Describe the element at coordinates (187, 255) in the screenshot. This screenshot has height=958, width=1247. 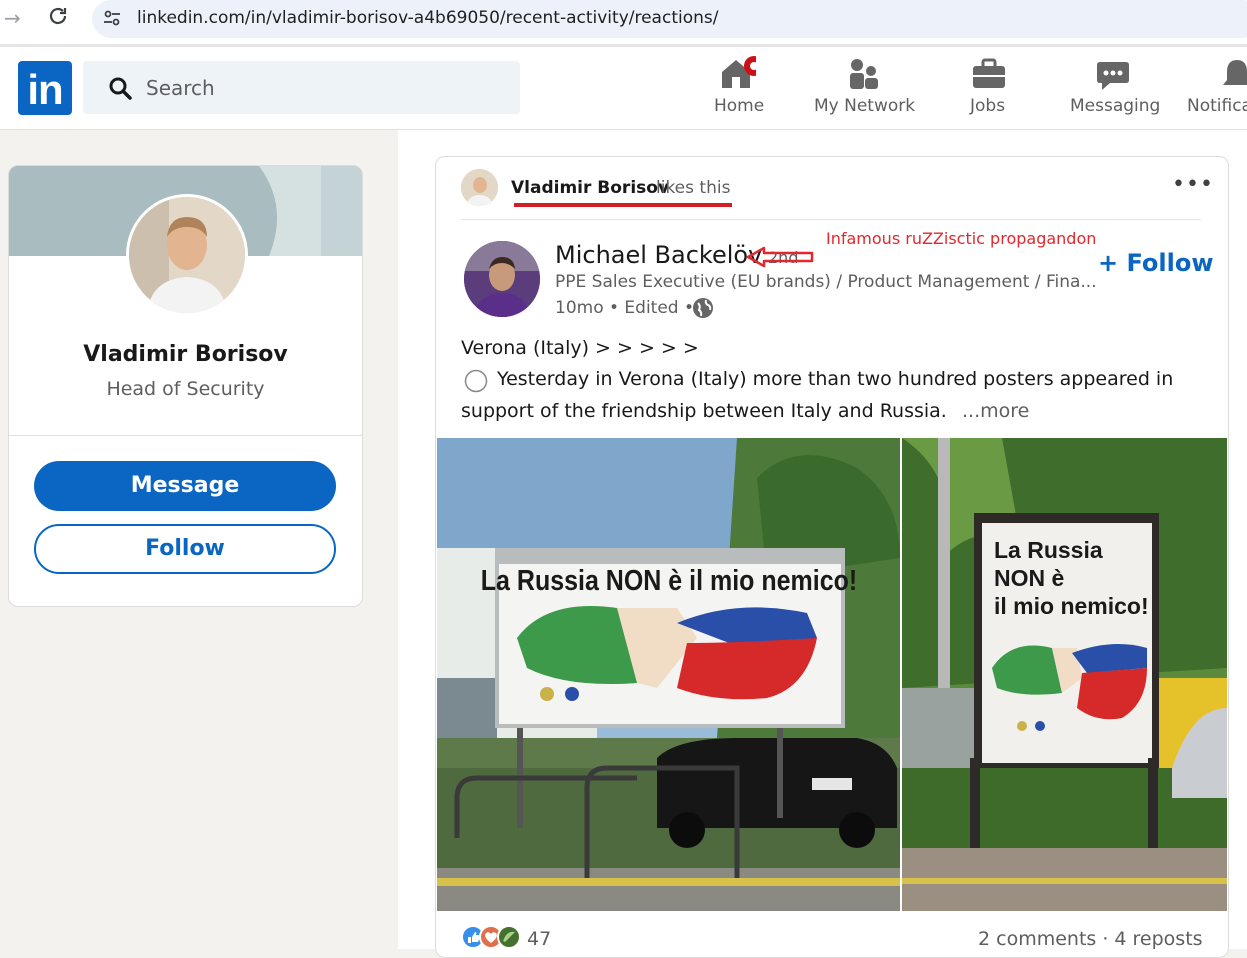
I see `profile-avatar` at that location.